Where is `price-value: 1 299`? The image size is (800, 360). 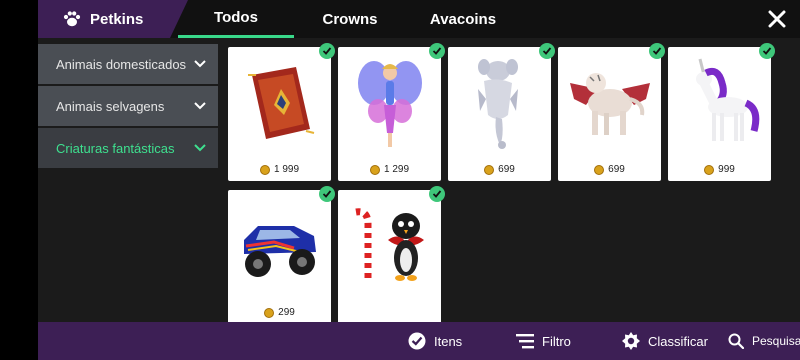 price-value: 1 299 is located at coordinates (396, 169).